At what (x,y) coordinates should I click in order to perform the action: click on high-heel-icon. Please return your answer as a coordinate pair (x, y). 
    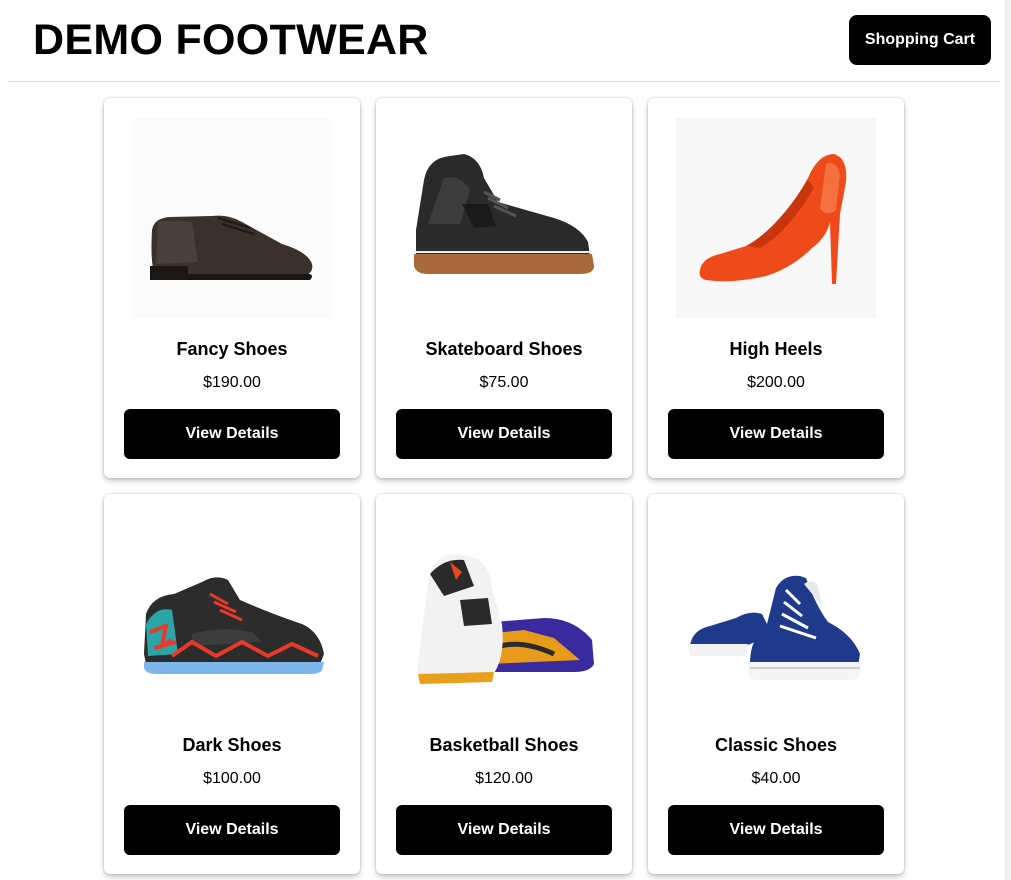
    Looking at the image, I should click on (776, 218).